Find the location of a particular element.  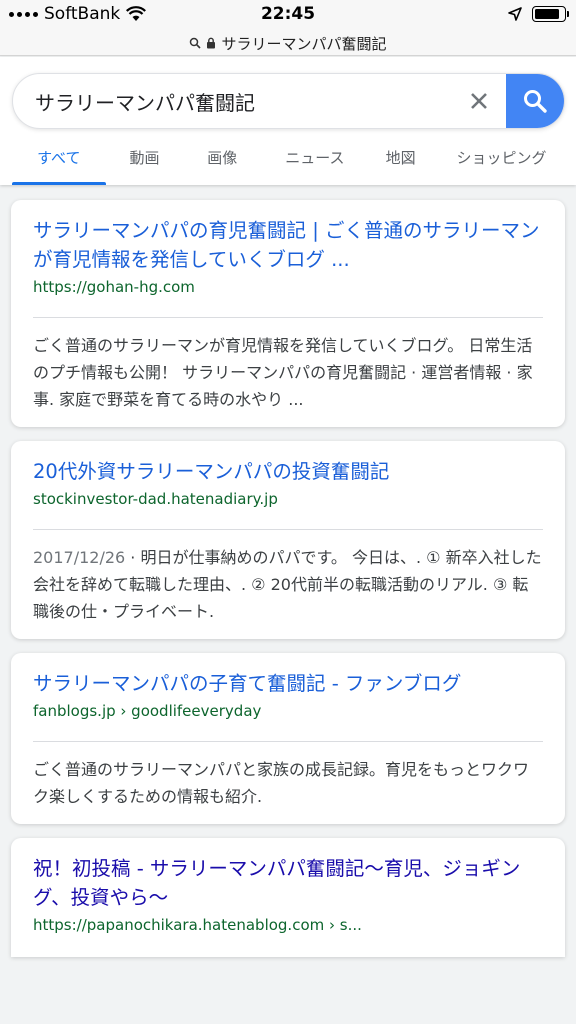

tab-shopping: ショッピング is located at coordinates (516, 163).